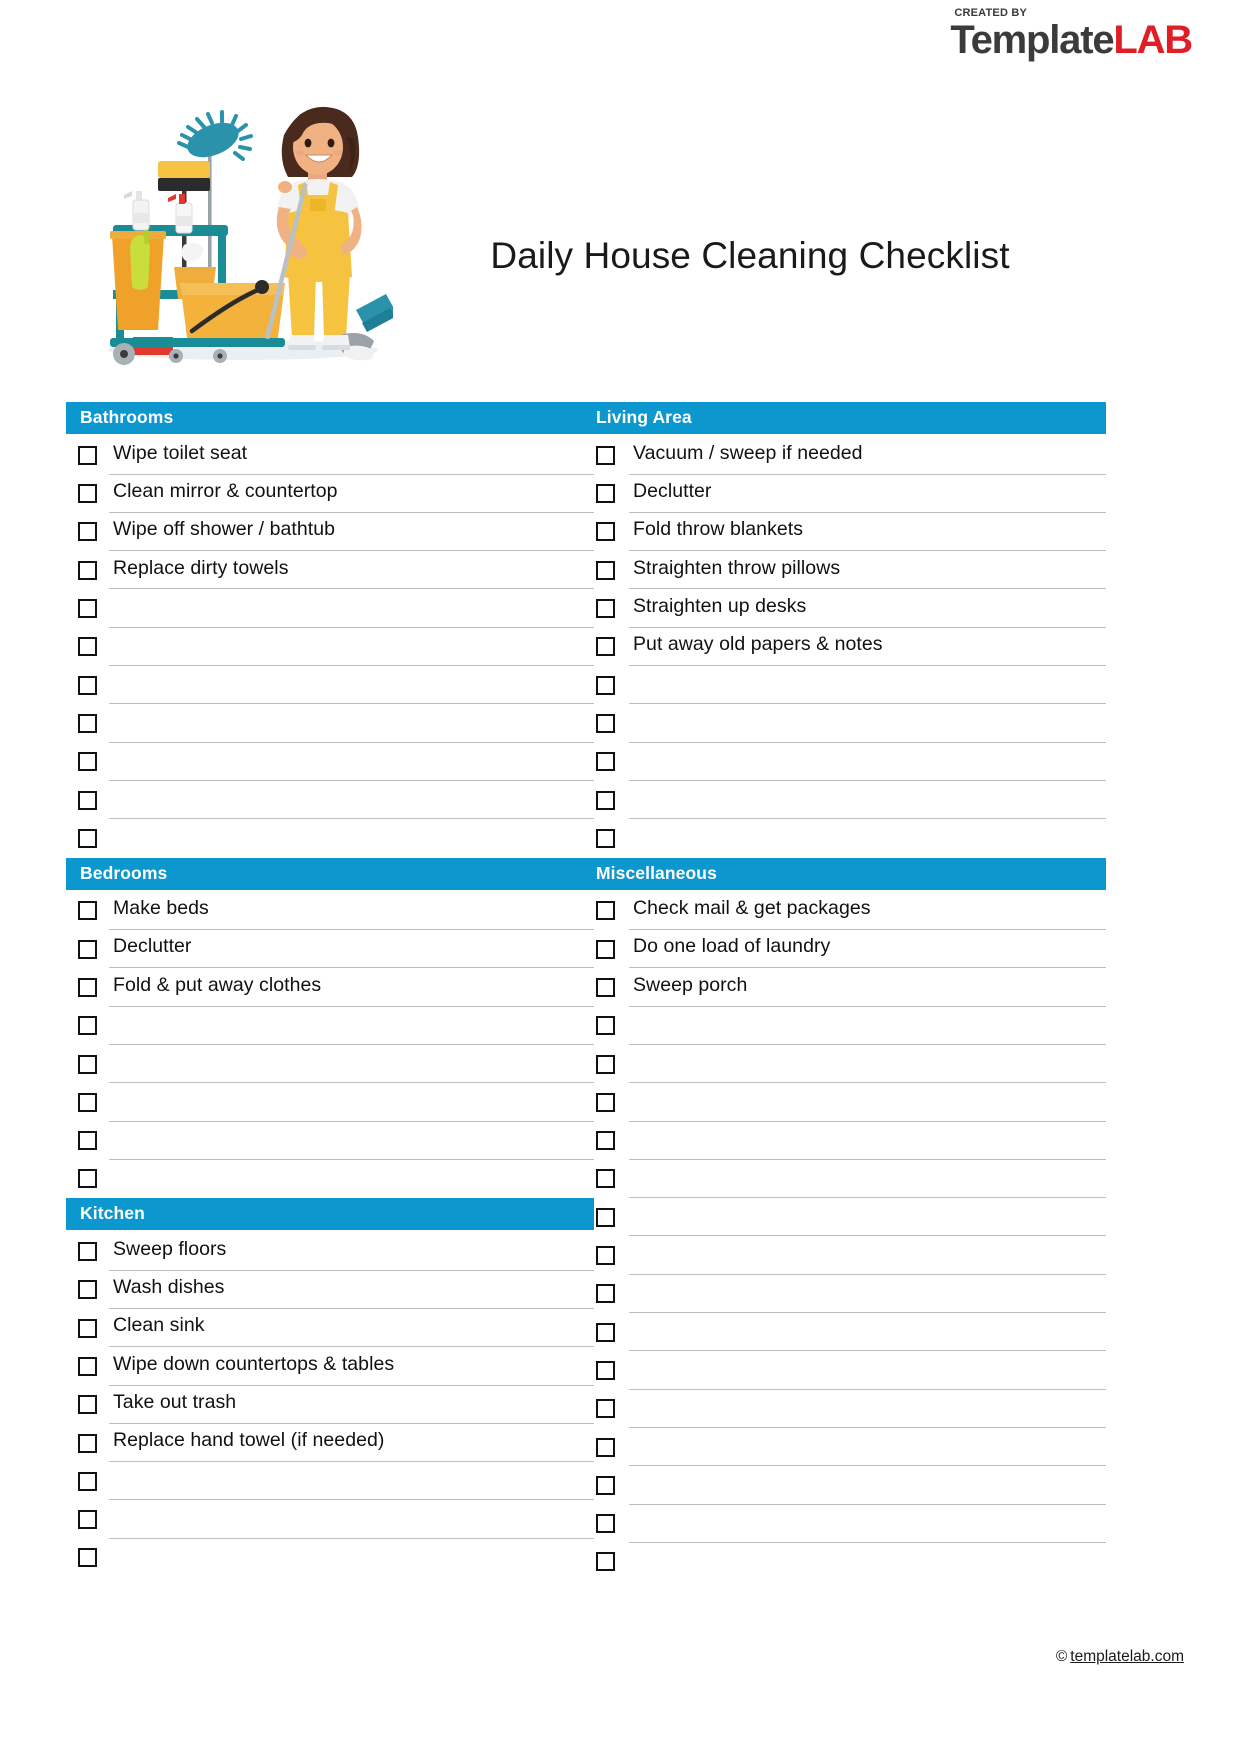 This screenshot has width=1240, height=1754. Describe the element at coordinates (842, 608) in the screenshot. I see `checklist-row: Straighten up desks` at that location.